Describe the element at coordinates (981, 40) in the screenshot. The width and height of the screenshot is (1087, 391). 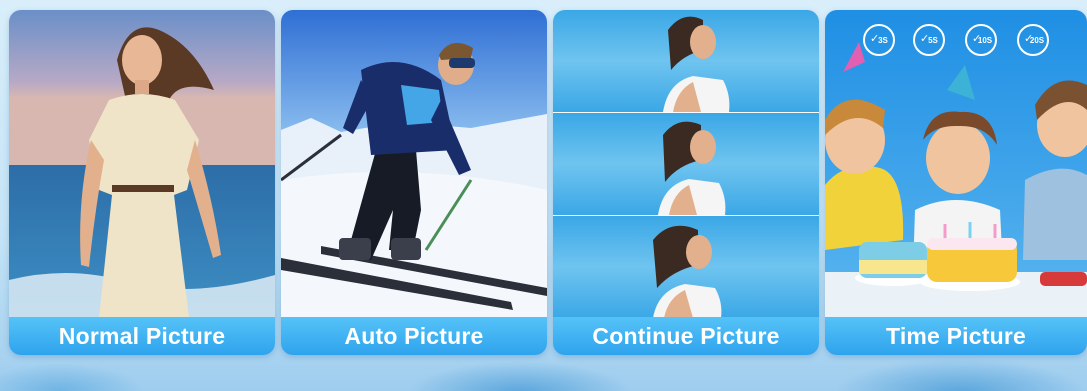
I see `timer-10s-icon: ✓ 10S` at that location.